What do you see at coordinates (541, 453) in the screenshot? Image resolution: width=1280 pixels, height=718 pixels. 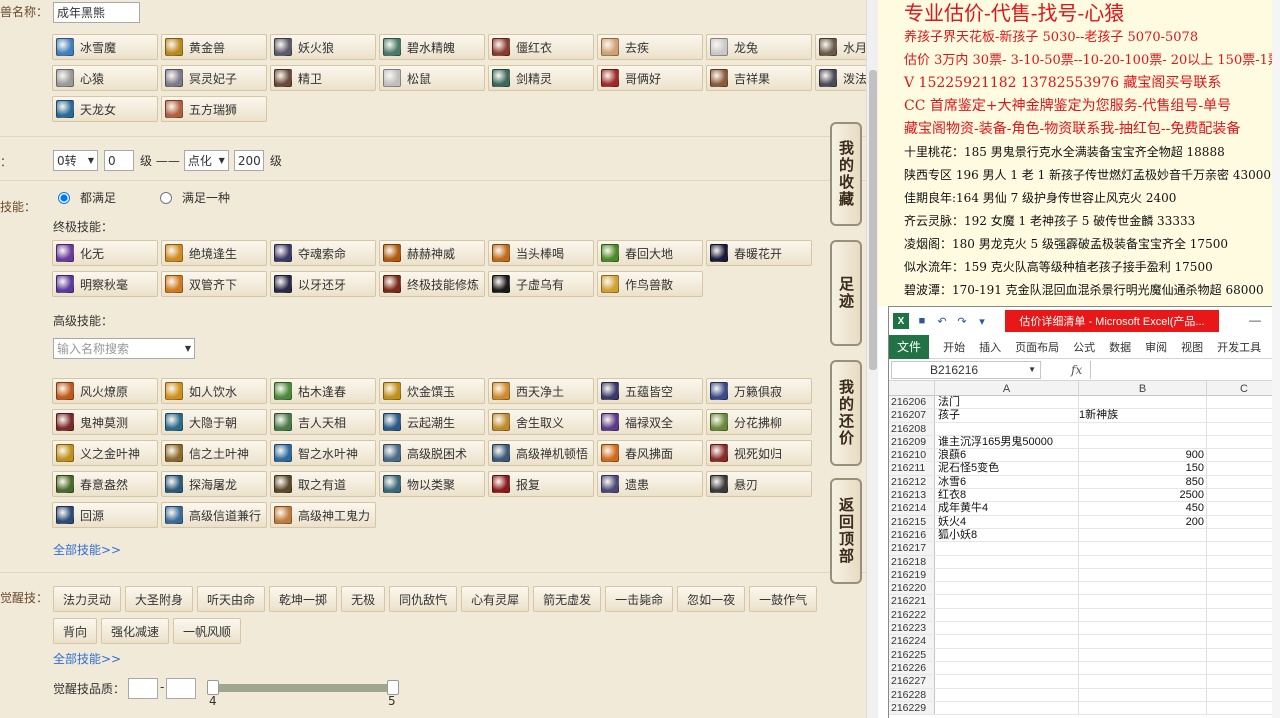 I see `advanced-skill-button: 高级禅机顿悟` at bounding box center [541, 453].